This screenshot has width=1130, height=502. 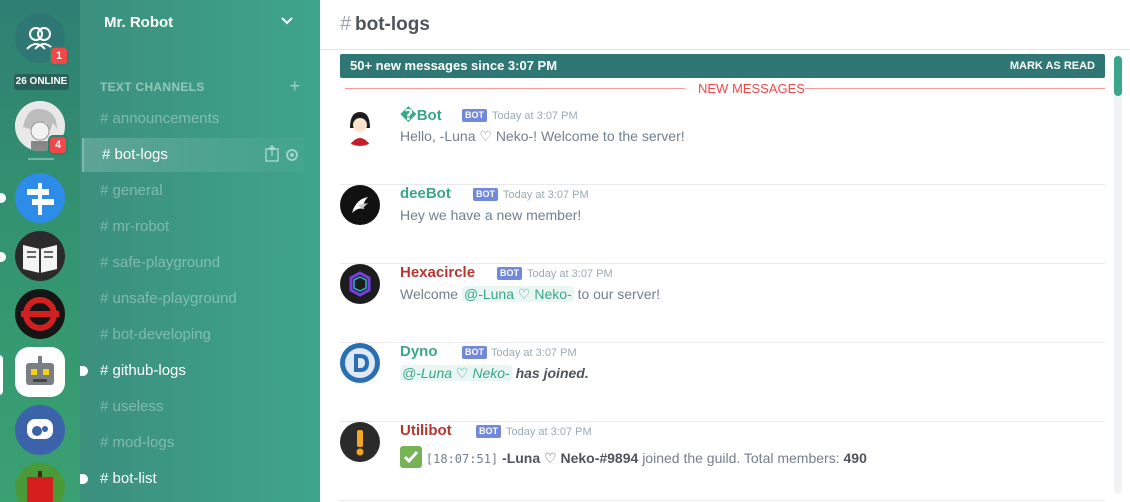 What do you see at coordinates (454, 65) in the screenshot?
I see `new-messages-text: 50+ new messages since 3:07 PM` at bounding box center [454, 65].